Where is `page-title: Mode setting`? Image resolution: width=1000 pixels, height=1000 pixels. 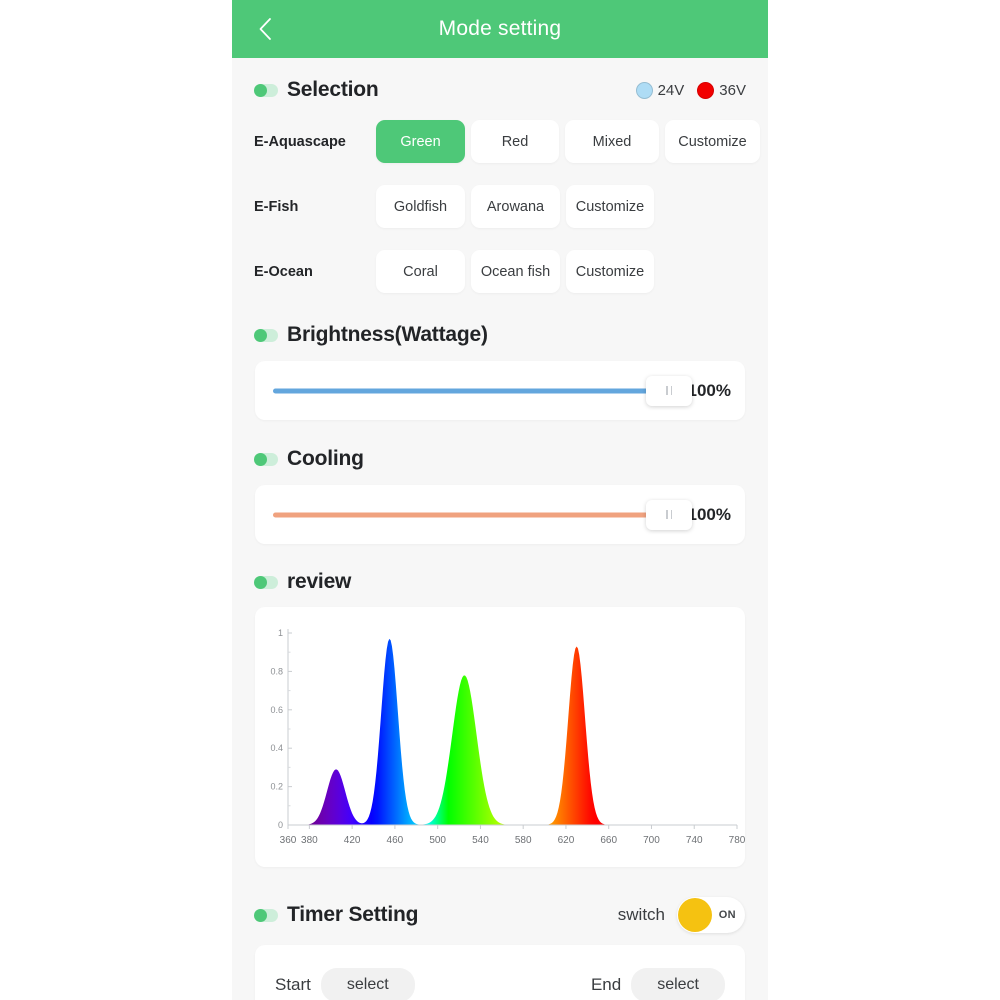
page-title: Mode setting is located at coordinates (500, 28).